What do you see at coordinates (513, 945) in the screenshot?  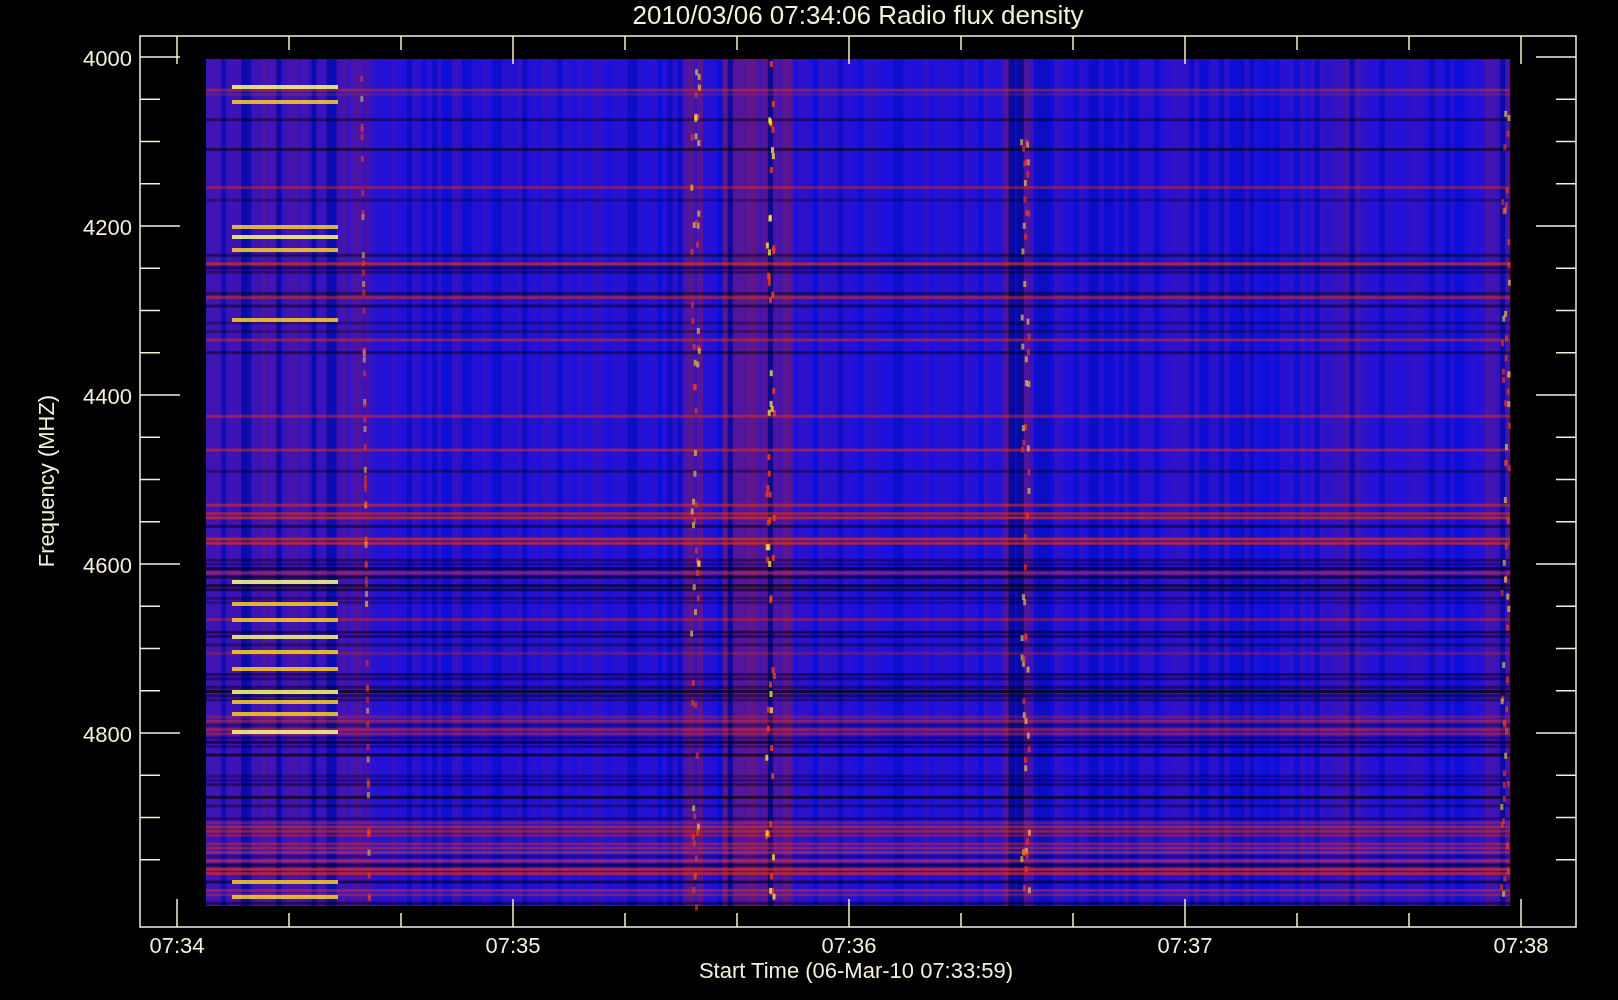 I see `x-tick-label: 07:35` at bounding box center [513, 945].